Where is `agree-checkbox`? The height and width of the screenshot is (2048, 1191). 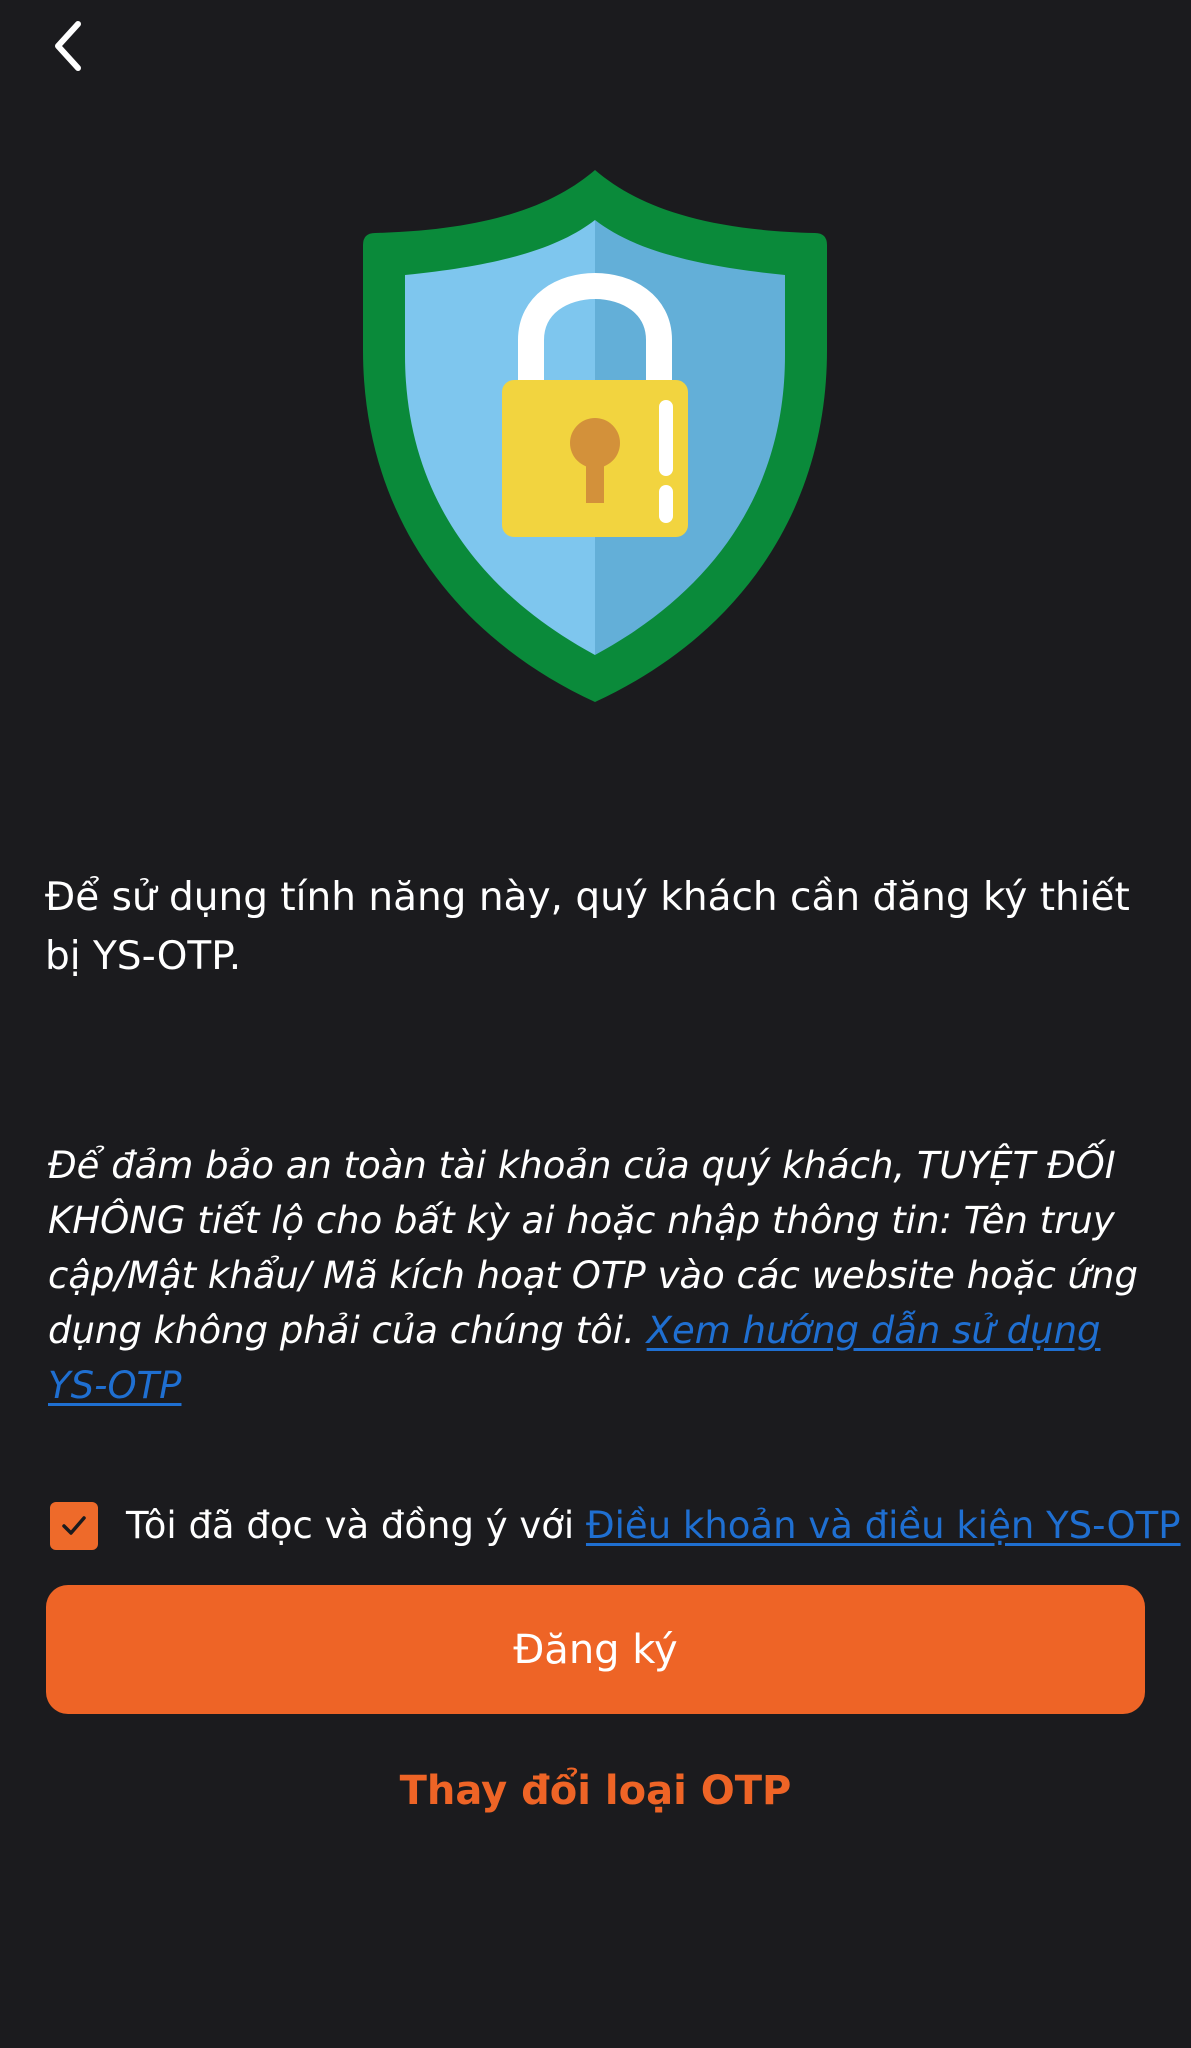
agree-checkbox is located at coordinates (74, 1526).